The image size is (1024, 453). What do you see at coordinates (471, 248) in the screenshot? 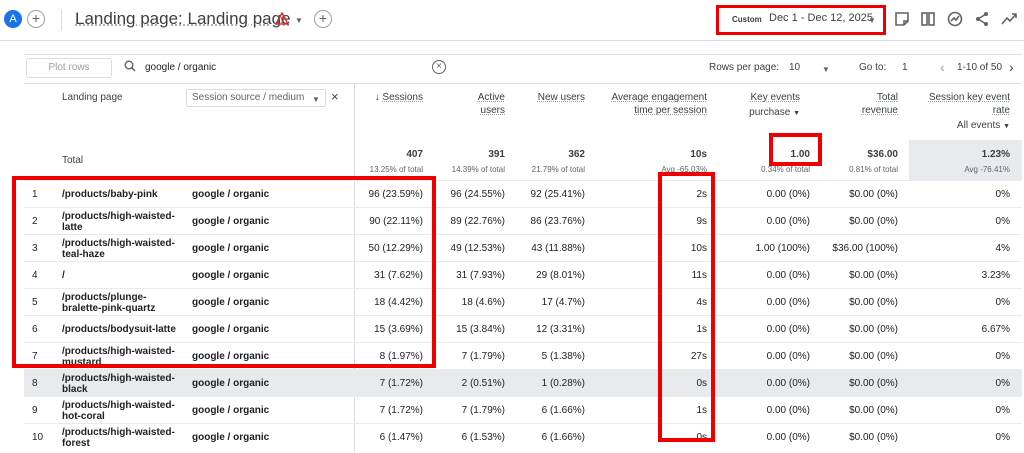
I see `active-users-cell-wrapper: 49 (12.53%)` at bounding box center [471, 248].